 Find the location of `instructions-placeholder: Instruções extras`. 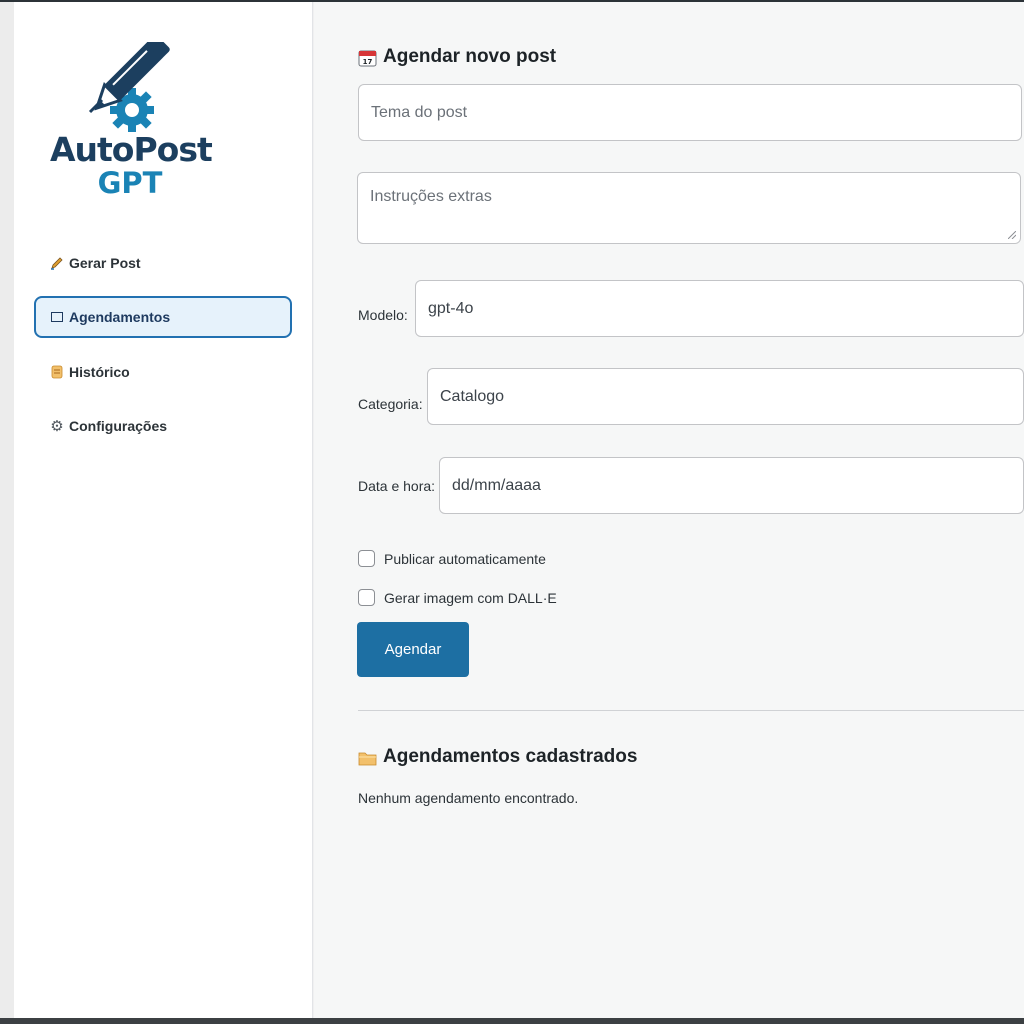

instructions-placeholder: Instruções extras is located at coordinates (431, 196).